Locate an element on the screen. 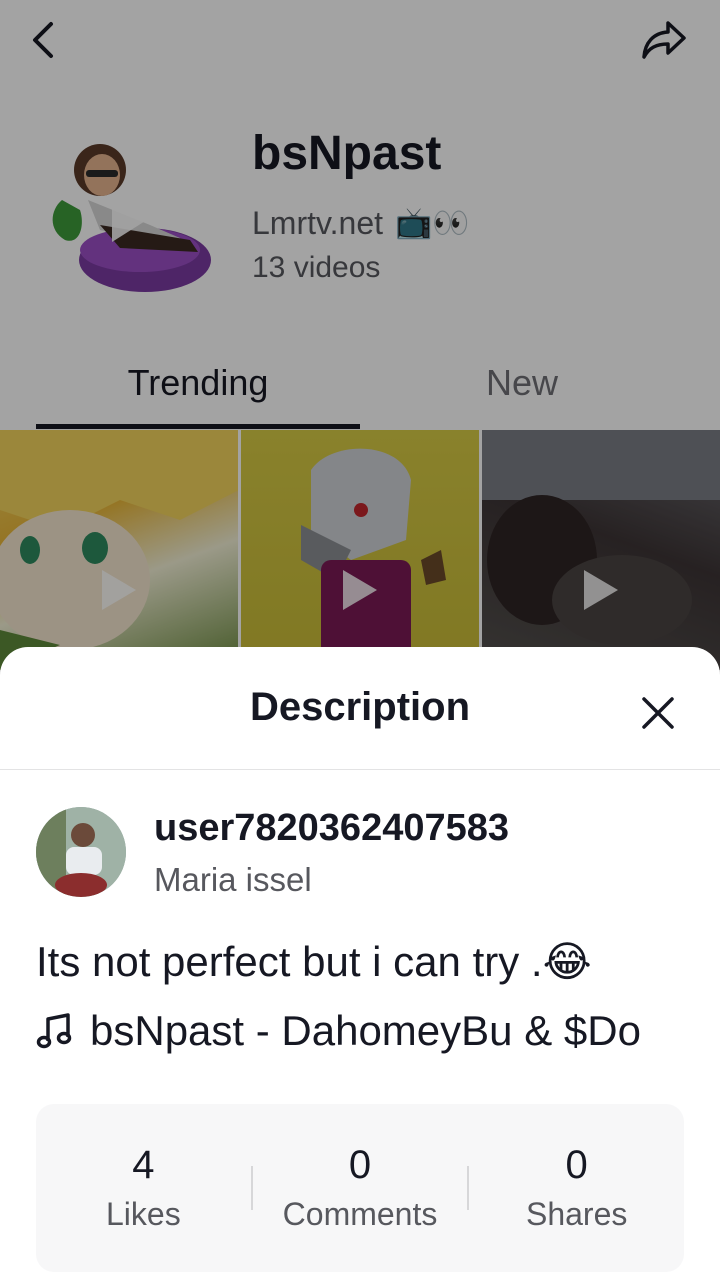 This screenshot has width=720, height=1277. avatar is located at coordinates (81, 852).